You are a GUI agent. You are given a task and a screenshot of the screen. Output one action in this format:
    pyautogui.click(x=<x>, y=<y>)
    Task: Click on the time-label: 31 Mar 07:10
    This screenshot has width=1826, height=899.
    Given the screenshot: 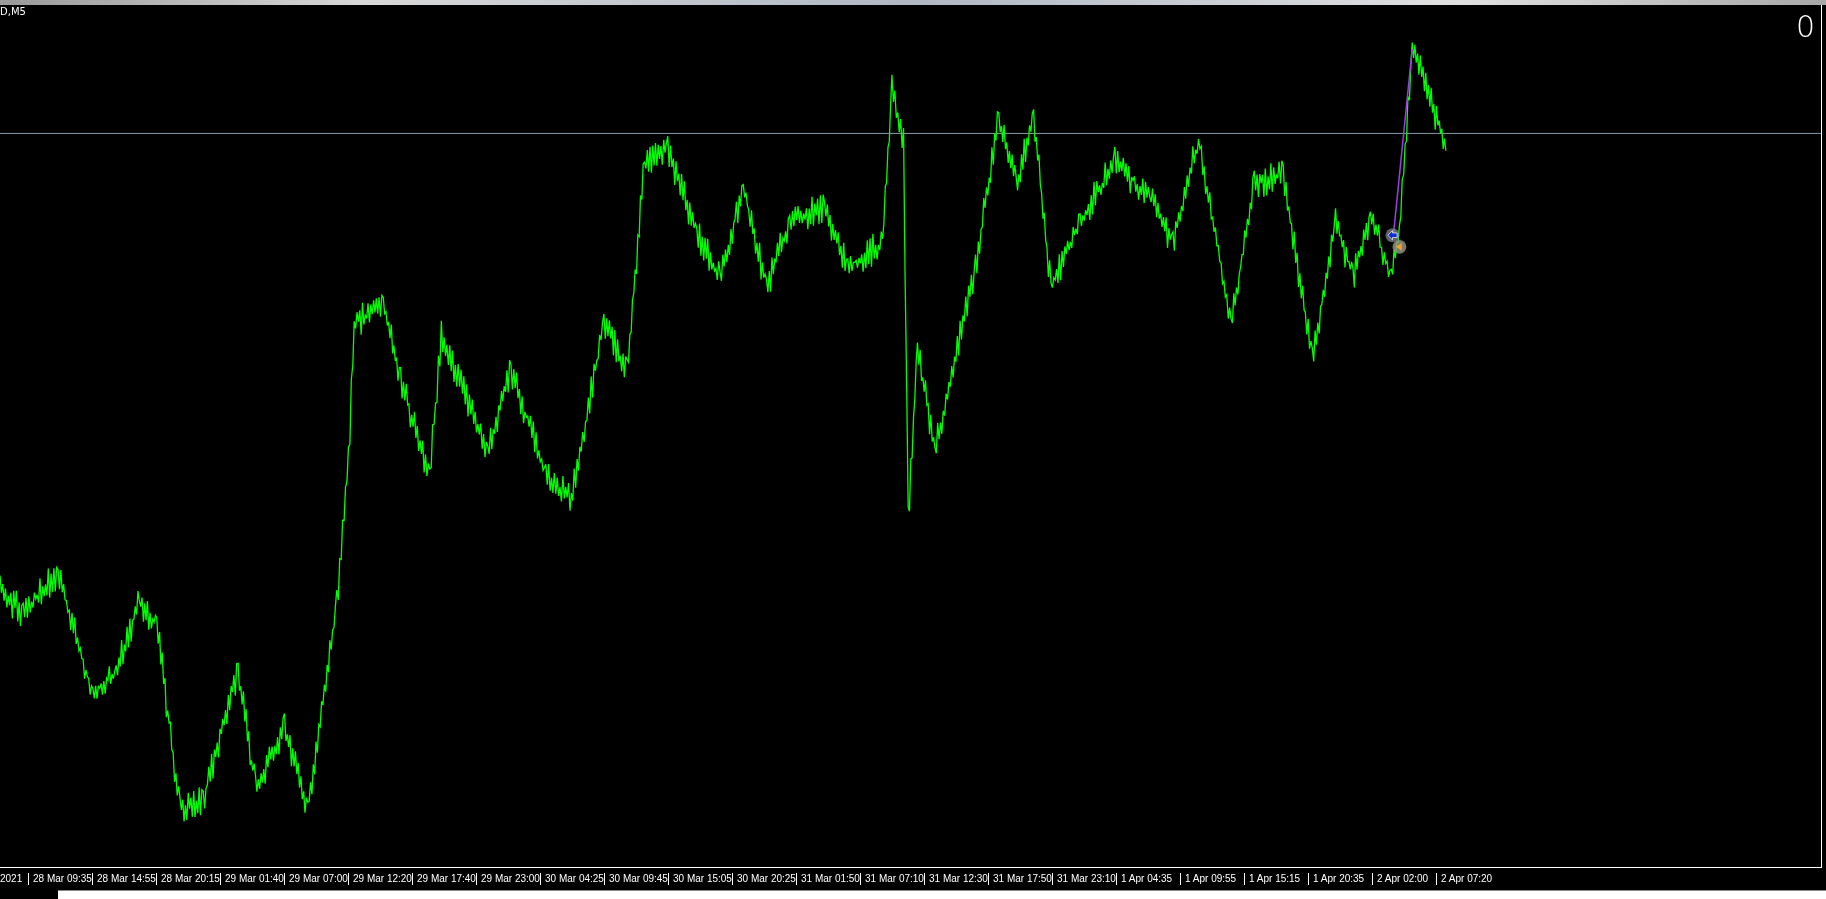 What is the action you would take?
    pyautogui.click(x=892, y=879)
    